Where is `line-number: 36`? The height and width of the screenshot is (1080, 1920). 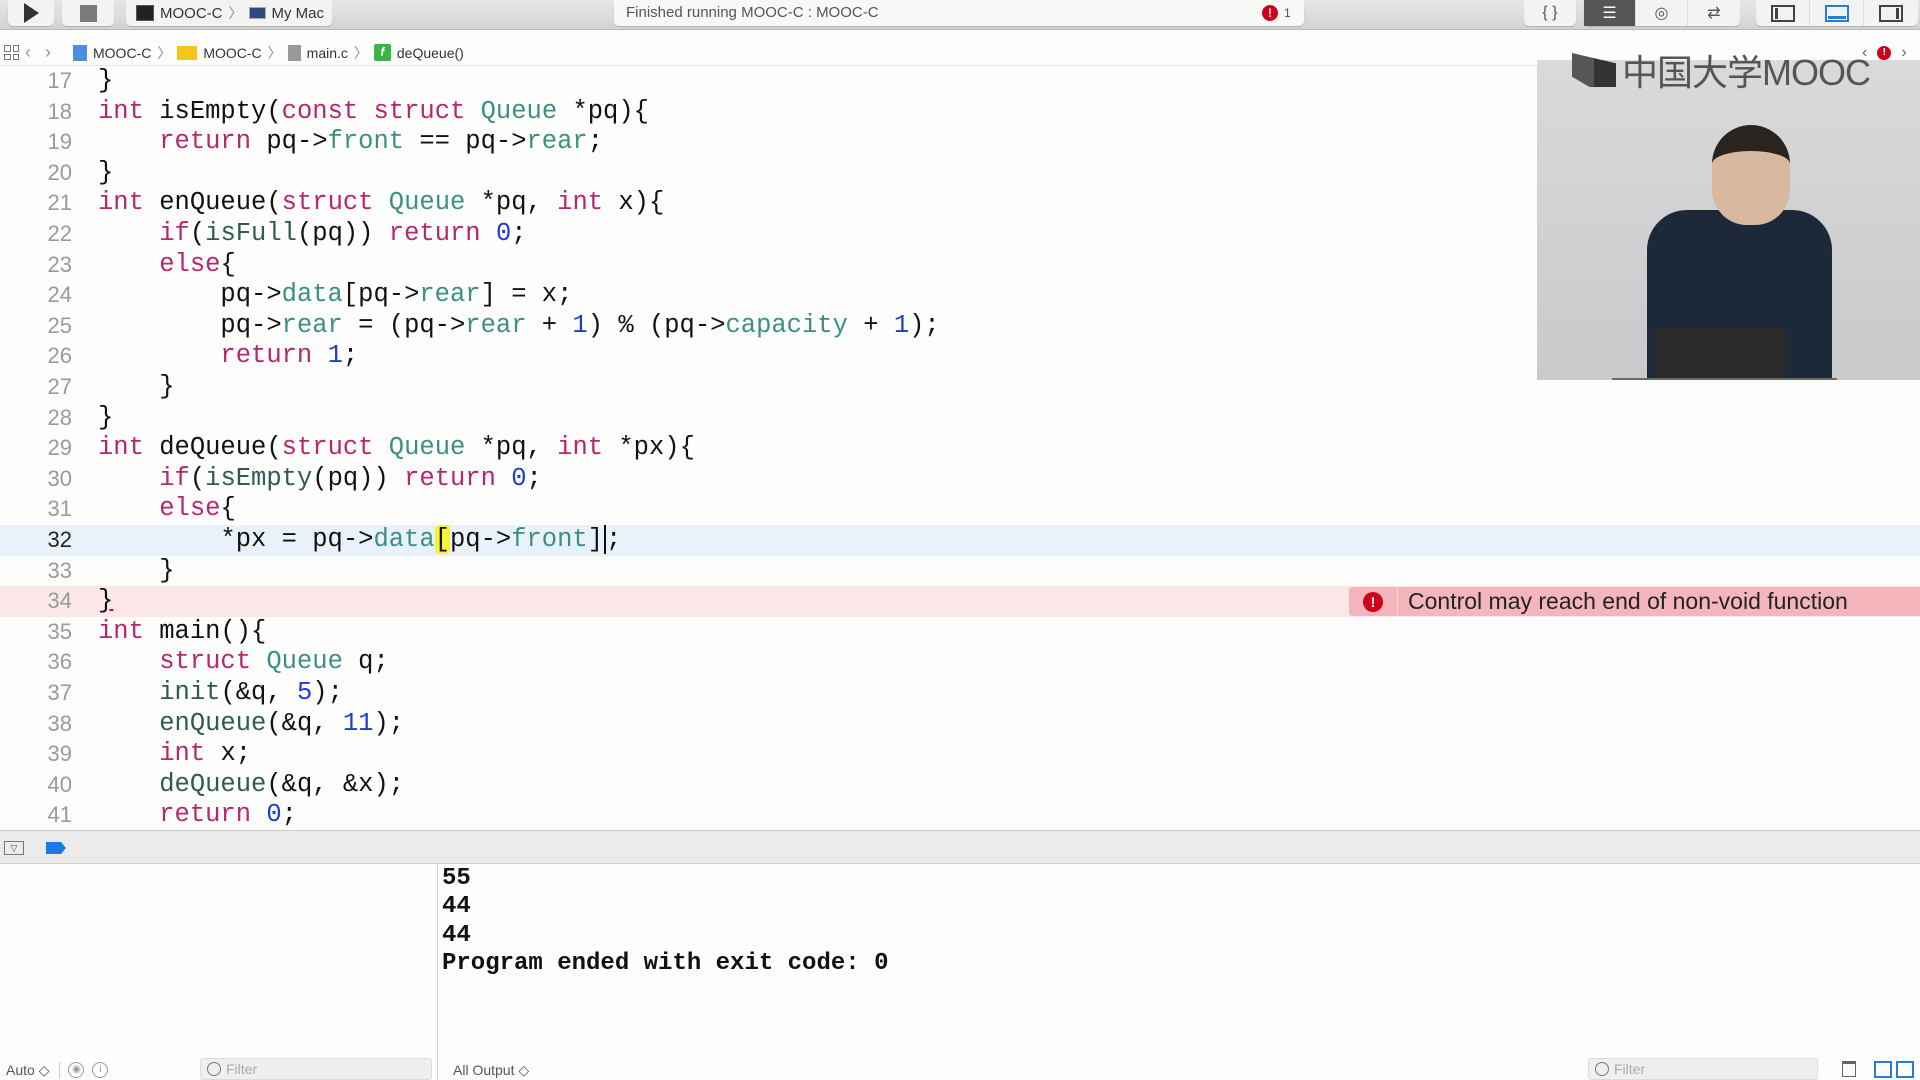 line-number: 36 is located at coordinates (36, 662).